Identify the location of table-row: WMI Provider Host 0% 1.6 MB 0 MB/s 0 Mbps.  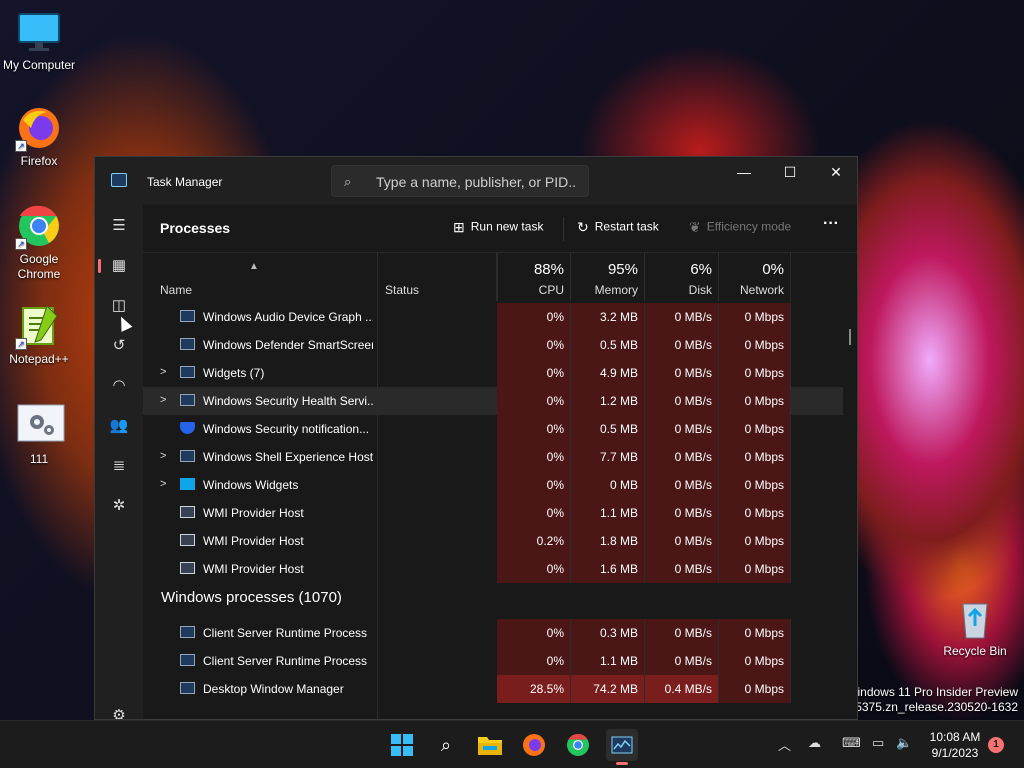
(493, 569).